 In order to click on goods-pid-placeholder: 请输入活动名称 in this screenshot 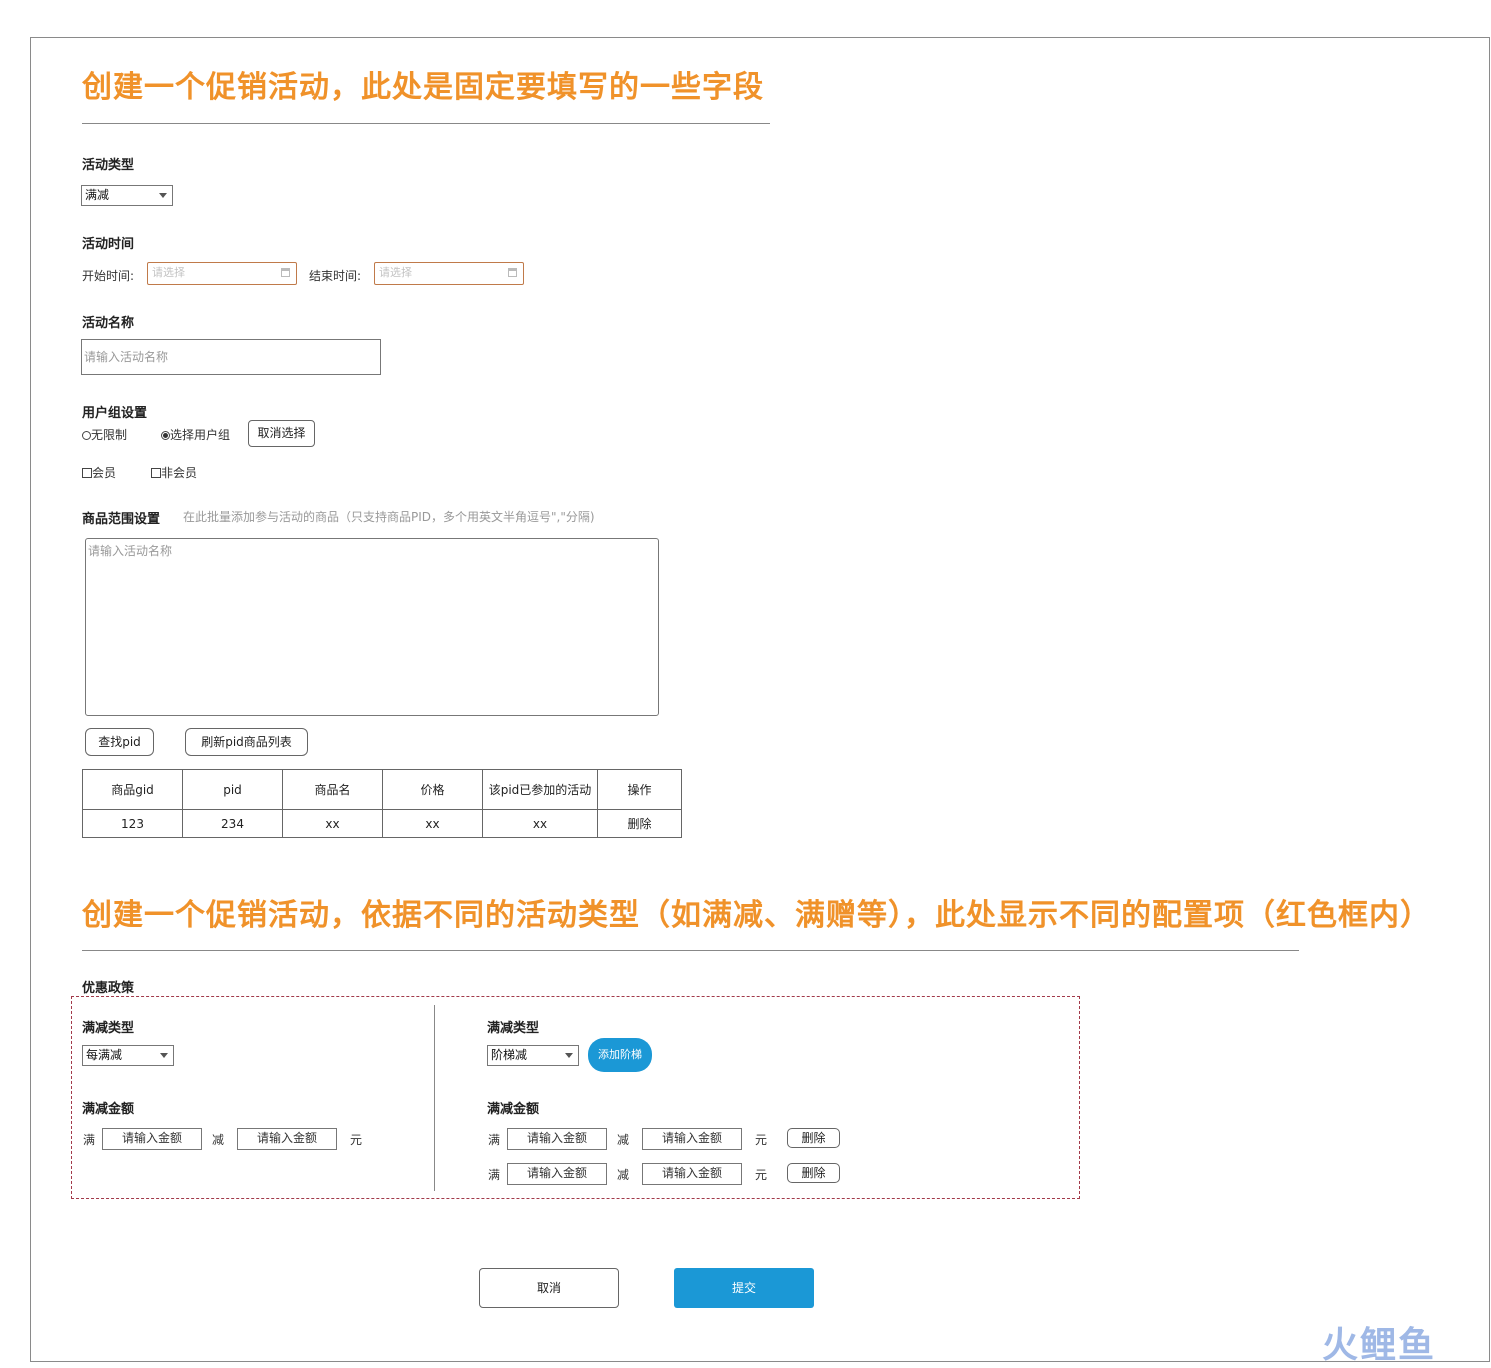, I will do `click(130, 551)`.